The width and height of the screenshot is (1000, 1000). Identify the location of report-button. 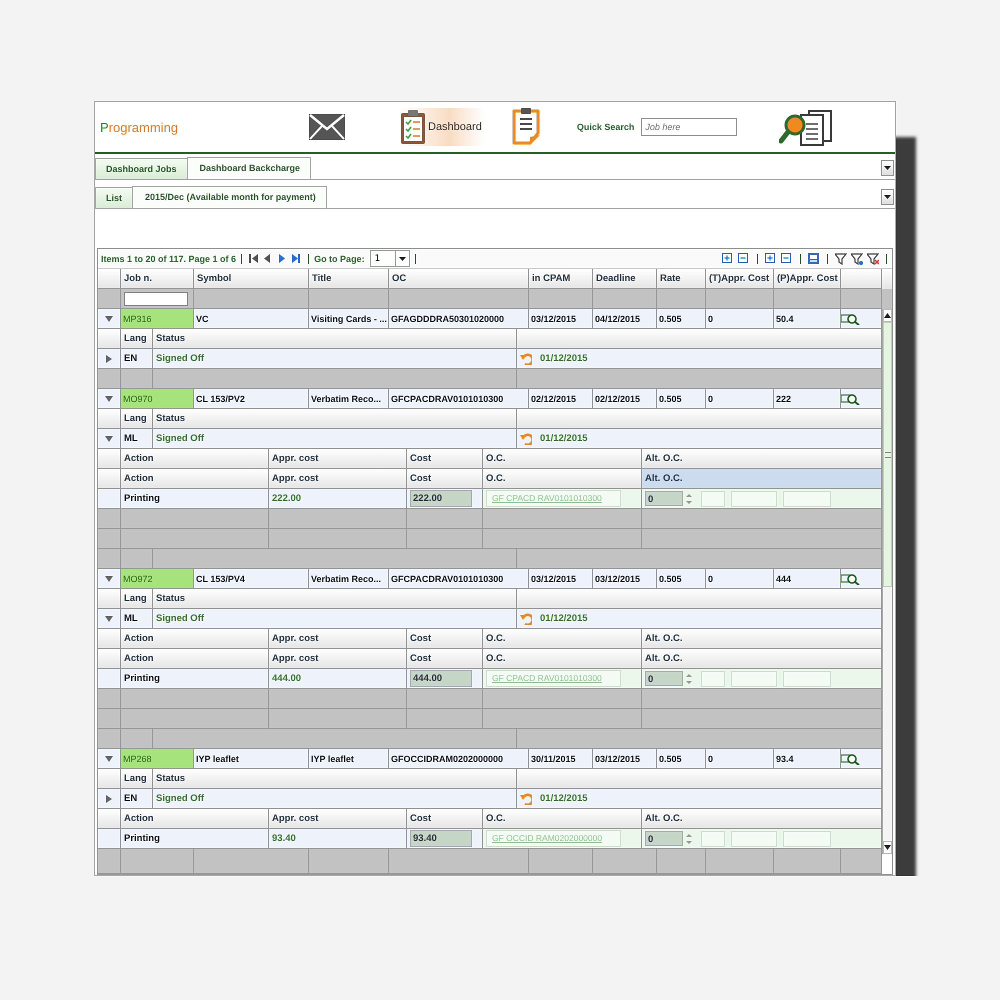
(526, 127).